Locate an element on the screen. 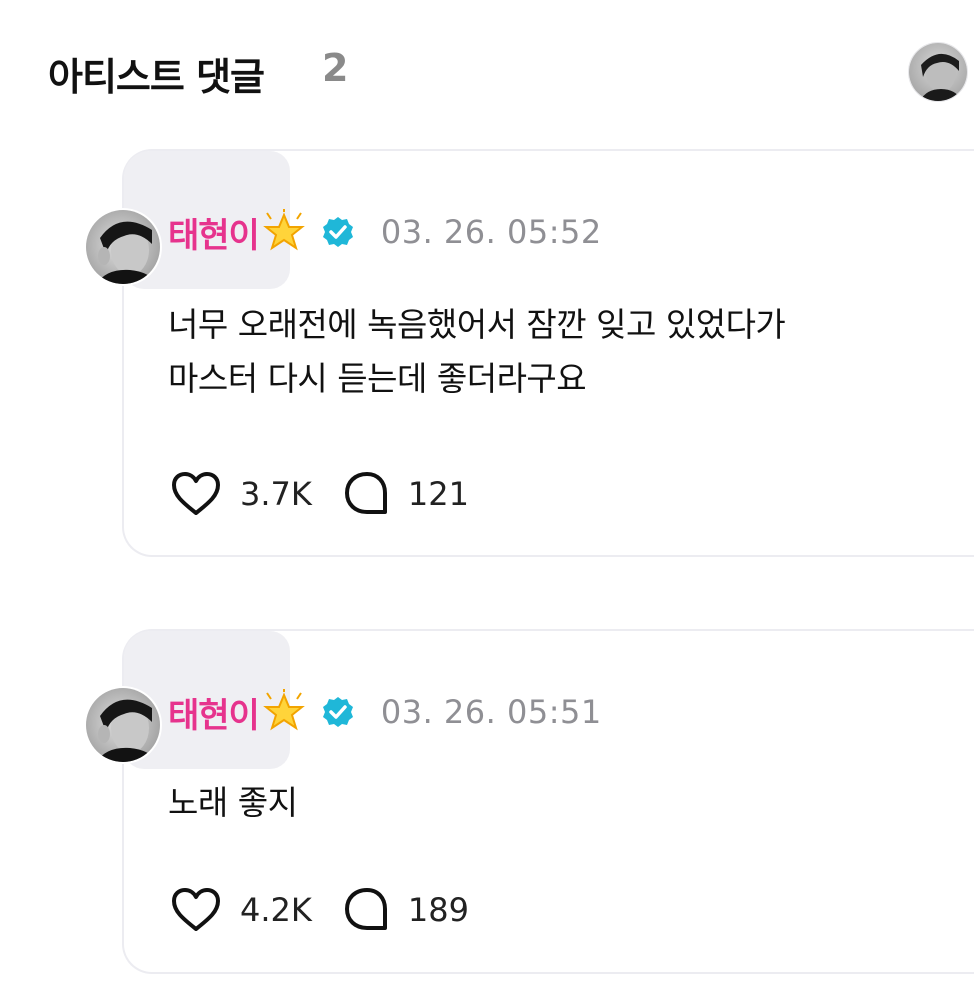 Image resolution: width=974 pixels, height=1007 pixels. header: 아티스트 댓글 2 is located at coordinates (487, 70).